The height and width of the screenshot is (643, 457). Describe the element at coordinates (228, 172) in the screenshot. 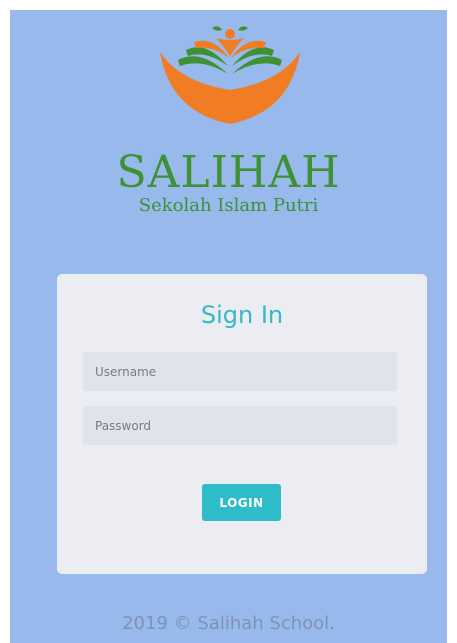

I see `brand-name: SALIHAH` at that location.